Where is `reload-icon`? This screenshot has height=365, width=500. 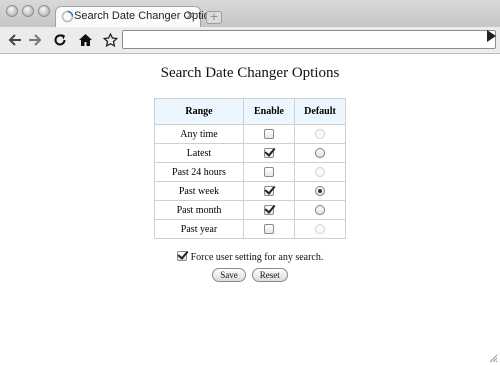 reload-icon is located at coordinates (60, 40).